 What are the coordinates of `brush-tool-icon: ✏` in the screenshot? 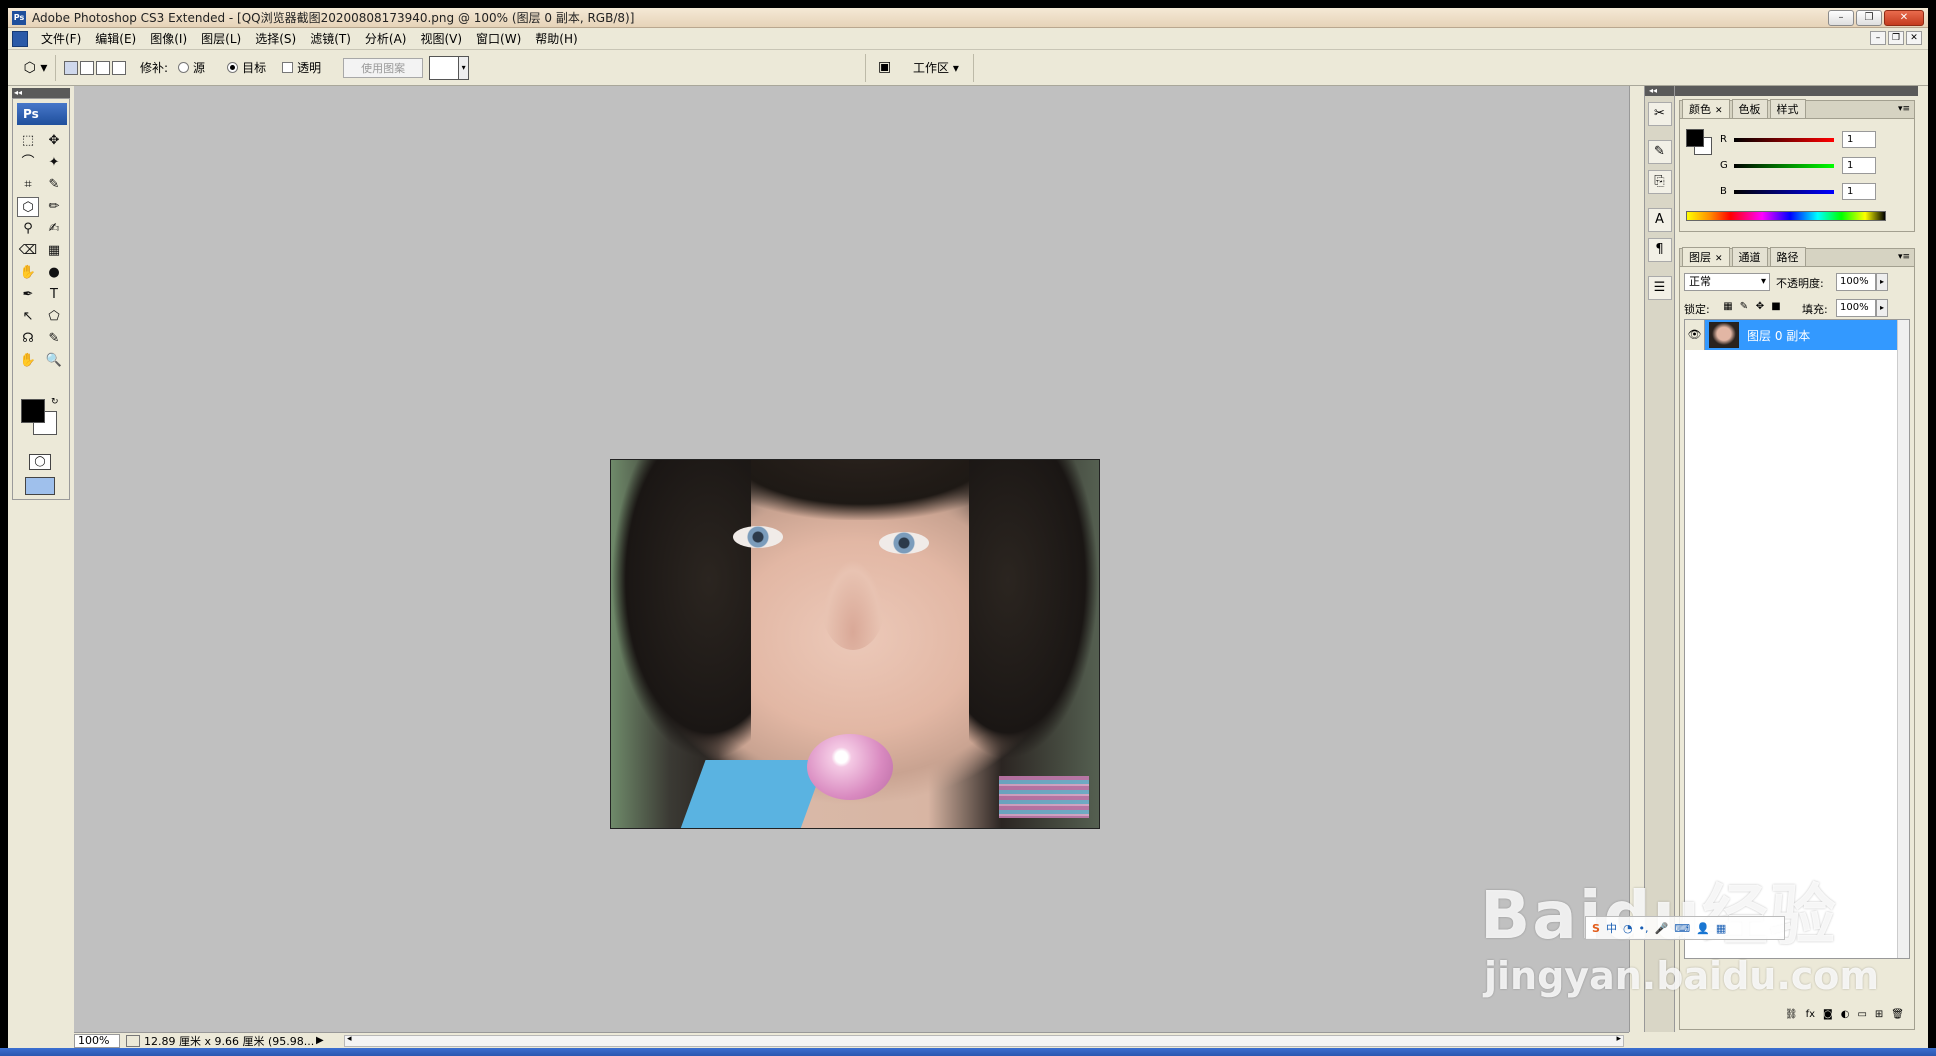 It's located at (54, 207).